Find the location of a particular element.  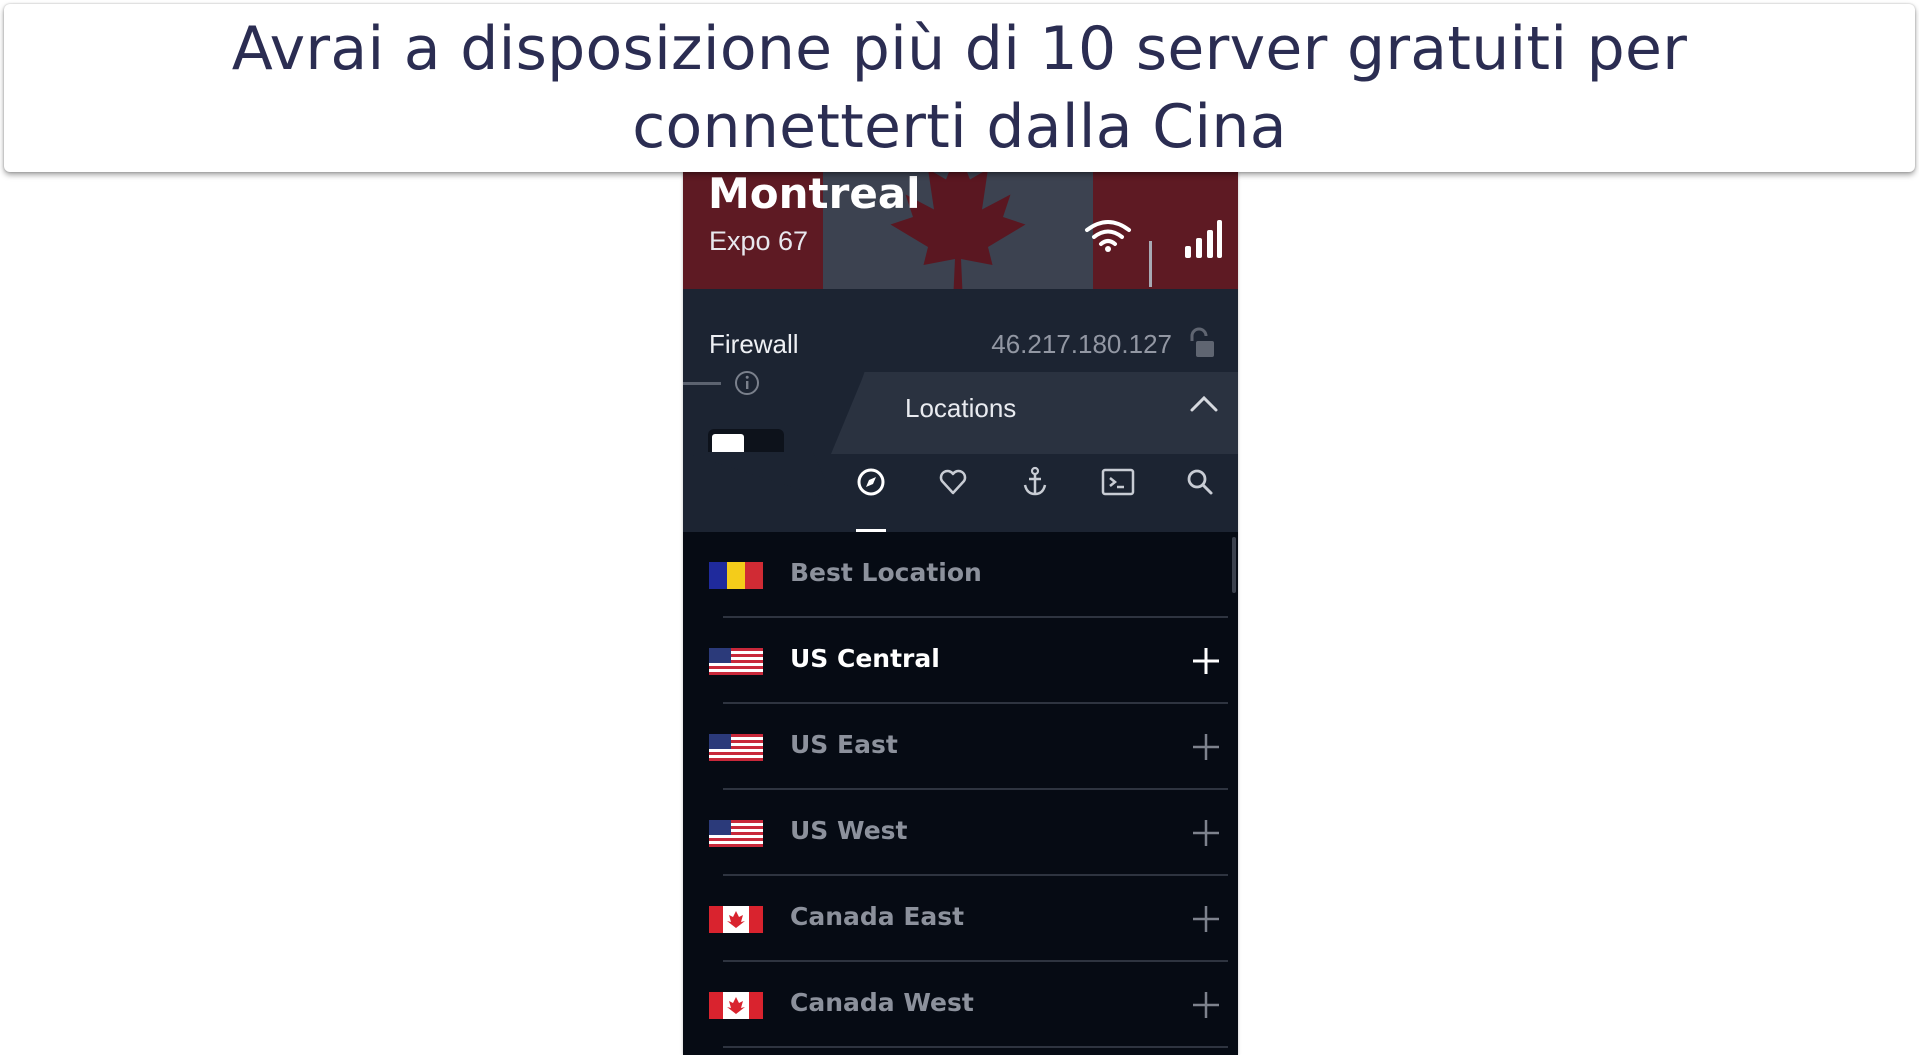

heart-icon is located at coordinates (953, 482).